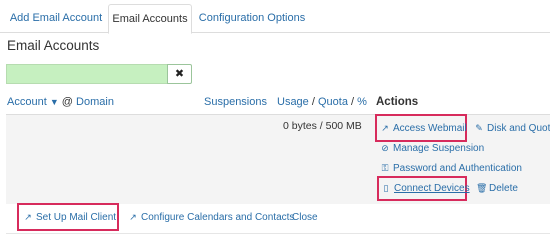 Image resolution: width=550 pixels, height=251 pixels. What do you see at coordinates (54, 102) in the screenshot?
I see `sort-desc-icon: ▼` at bounding box center [54, 102].